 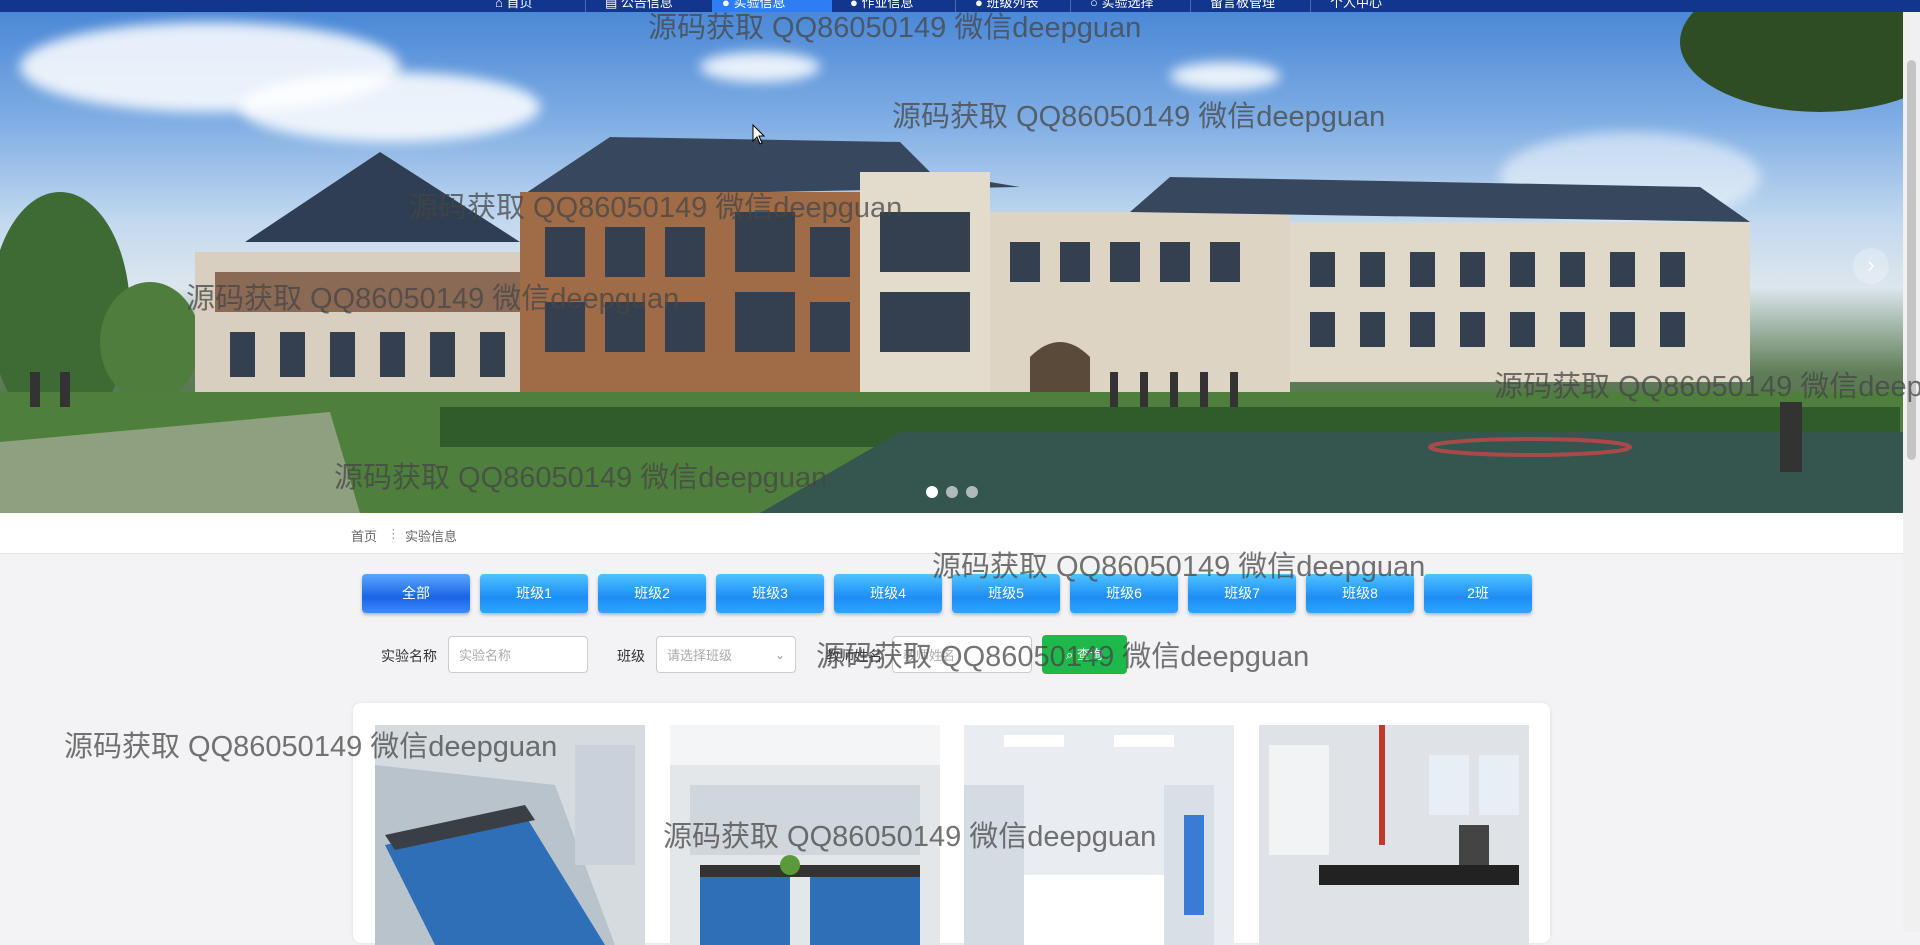 I want to click on tab-class-3: 班级3, so click(x=770, y=593).